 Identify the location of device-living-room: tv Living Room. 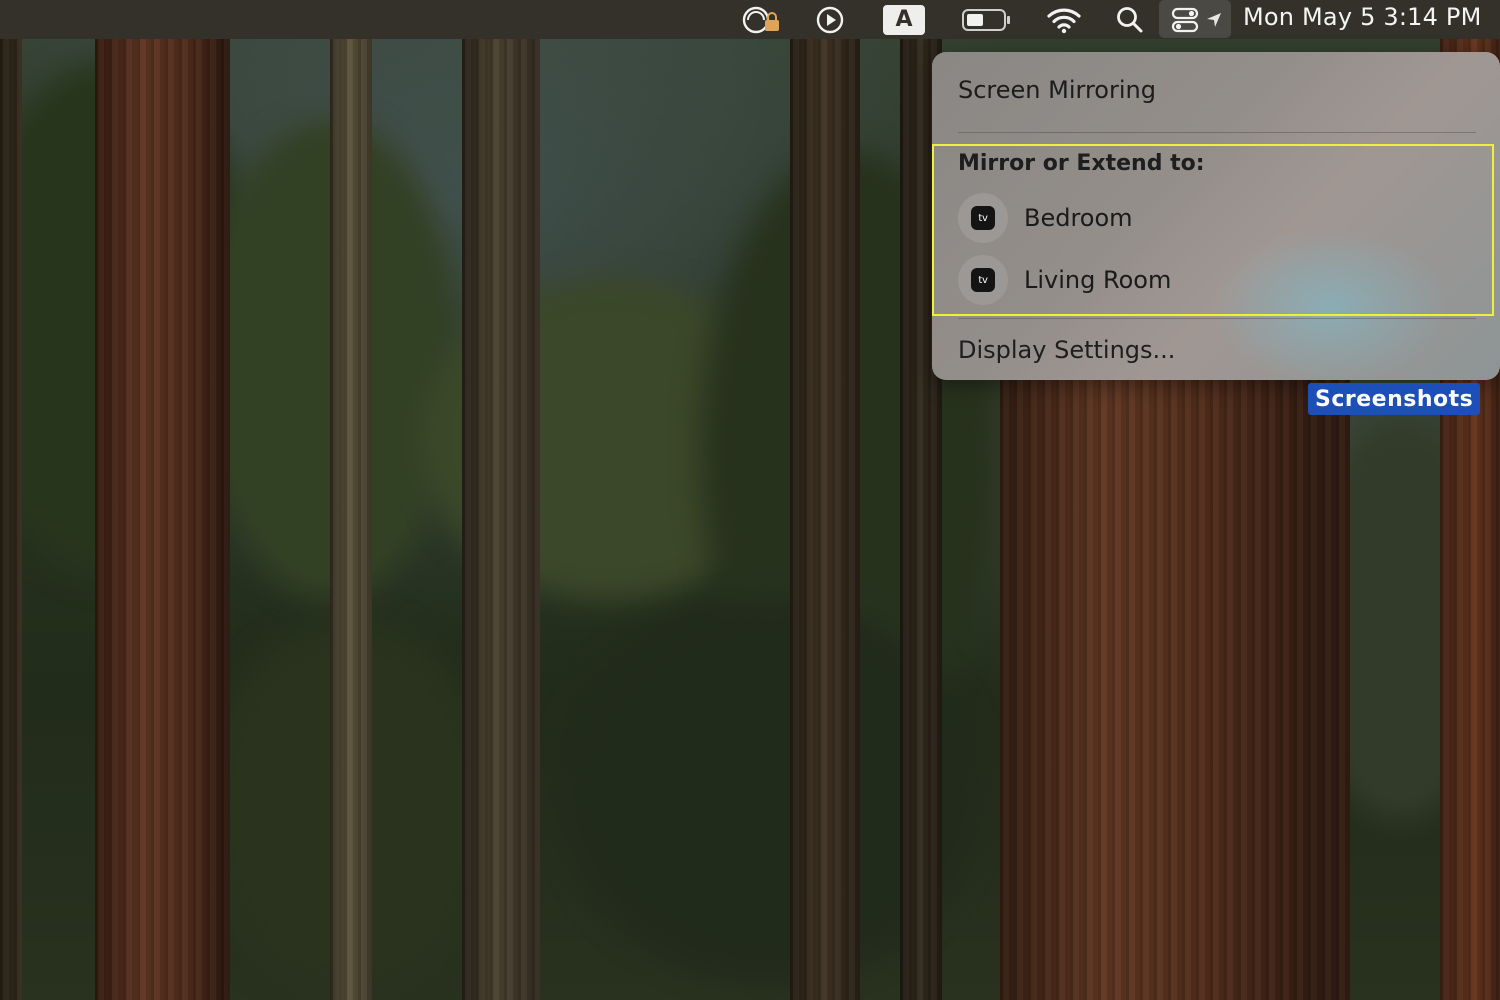
(1208, 280).